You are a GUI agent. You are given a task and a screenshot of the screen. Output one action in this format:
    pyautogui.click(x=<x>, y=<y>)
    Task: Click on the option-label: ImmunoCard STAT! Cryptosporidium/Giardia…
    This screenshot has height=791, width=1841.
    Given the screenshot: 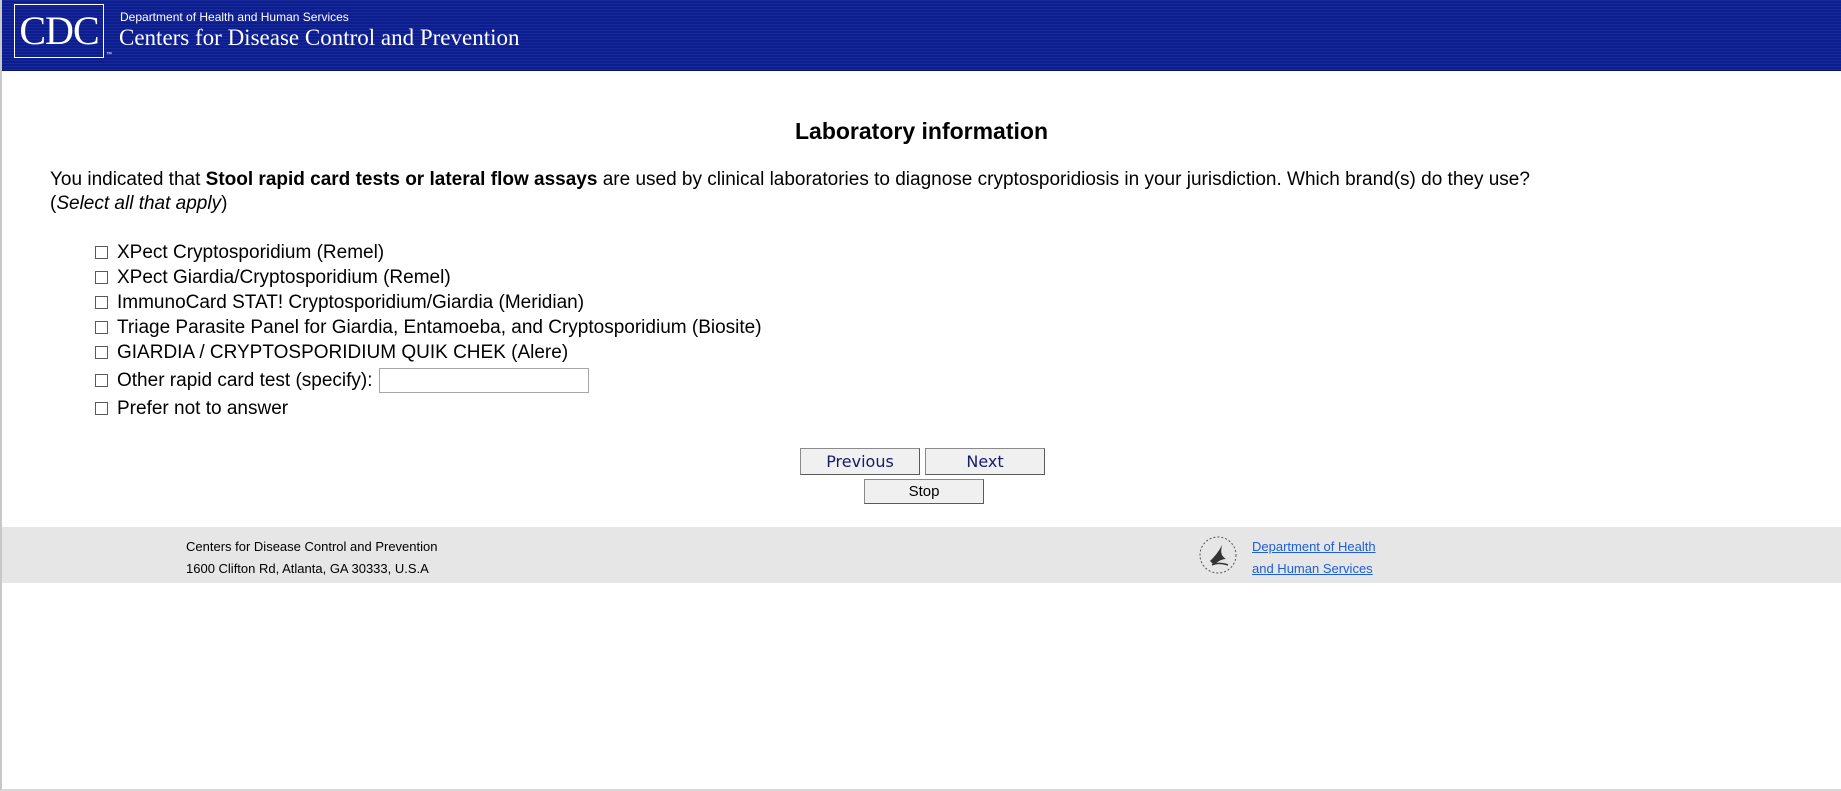 What is the action you would take?
    pyautogui.click(x=351, y=302)
    